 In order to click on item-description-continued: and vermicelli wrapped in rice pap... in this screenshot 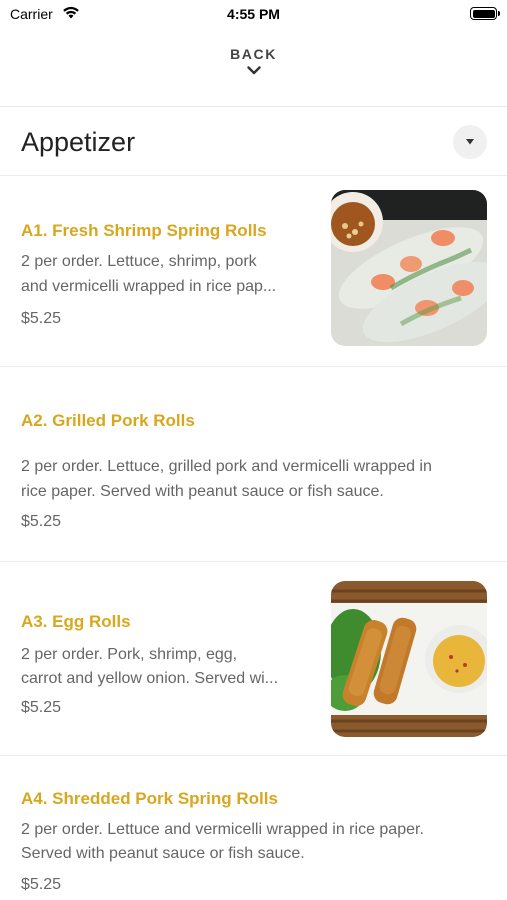, I will do `click(149, 286)`.